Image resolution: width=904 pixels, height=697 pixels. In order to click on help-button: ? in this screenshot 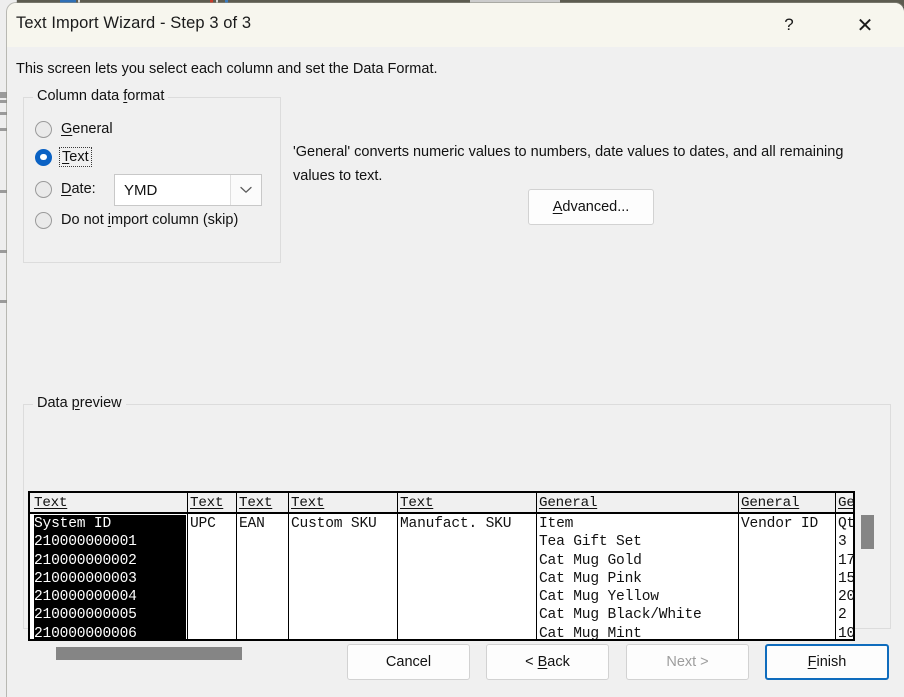, I will do `click(789, 25)`.